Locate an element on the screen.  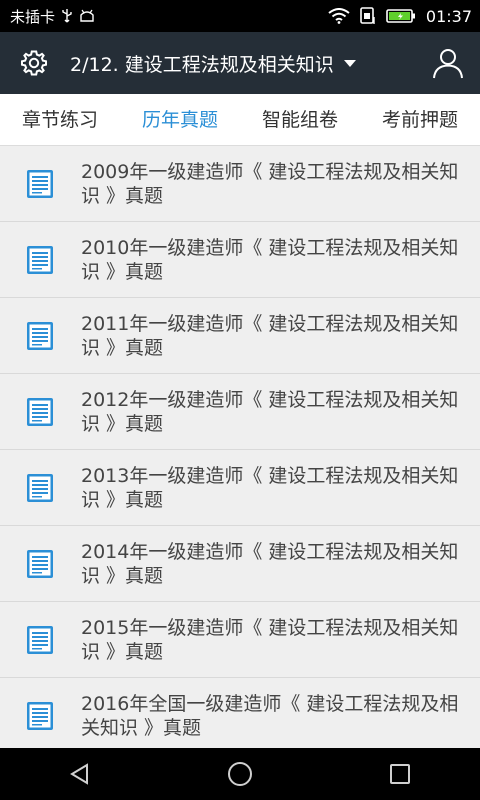
list-item: 2011年一级建造师《 建设工程法规及相关知识 》真题 is located at coordinates (240, 336).